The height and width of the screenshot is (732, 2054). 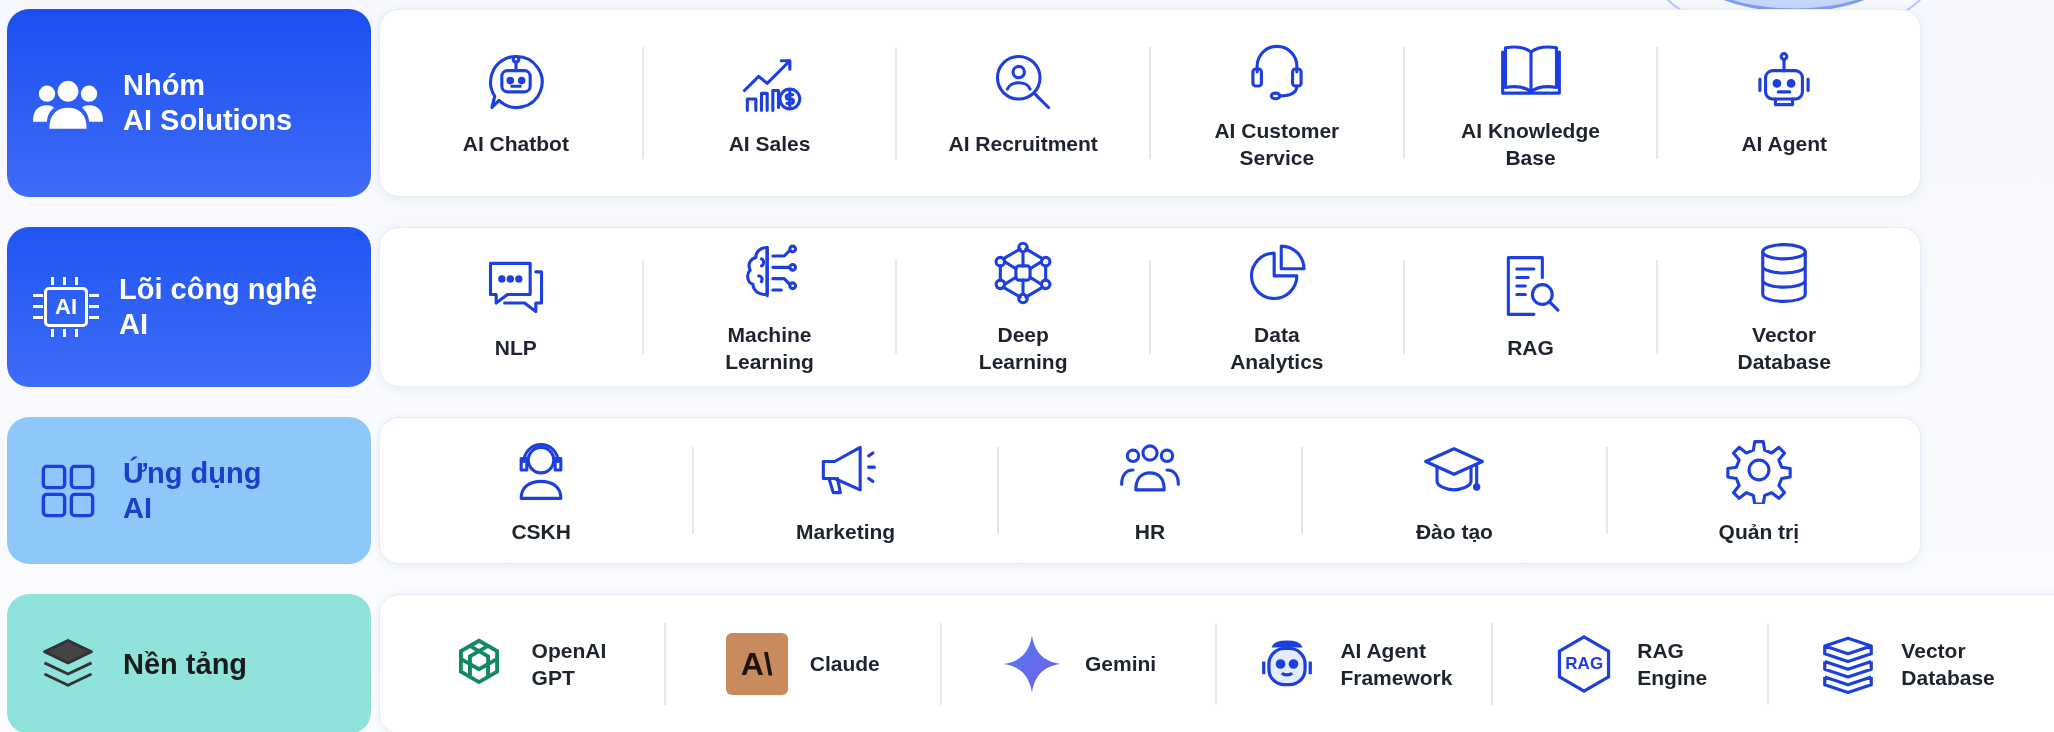 What do you see at coordinates (1277, 348) in the screenshot?
I see `item-label: Data Analytics` at bounding box center [1277, 348].